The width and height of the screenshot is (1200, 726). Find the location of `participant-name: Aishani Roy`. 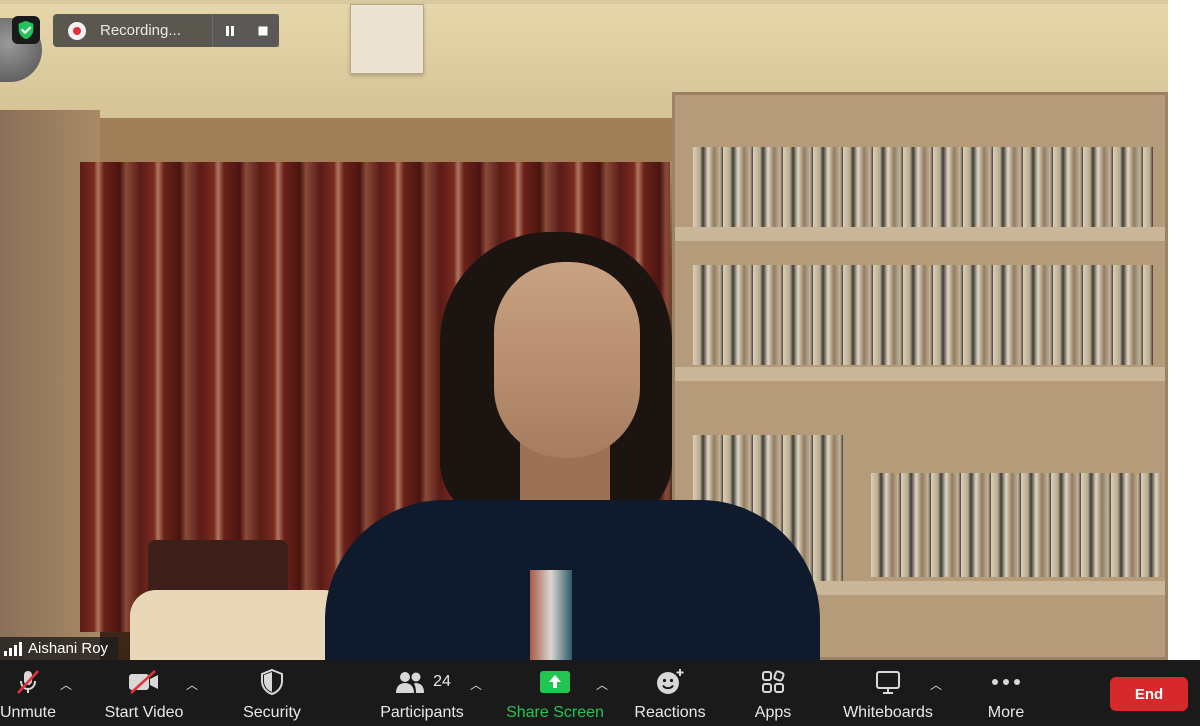

participant-name: Aishani Roy is located at coordinates (68, 648).